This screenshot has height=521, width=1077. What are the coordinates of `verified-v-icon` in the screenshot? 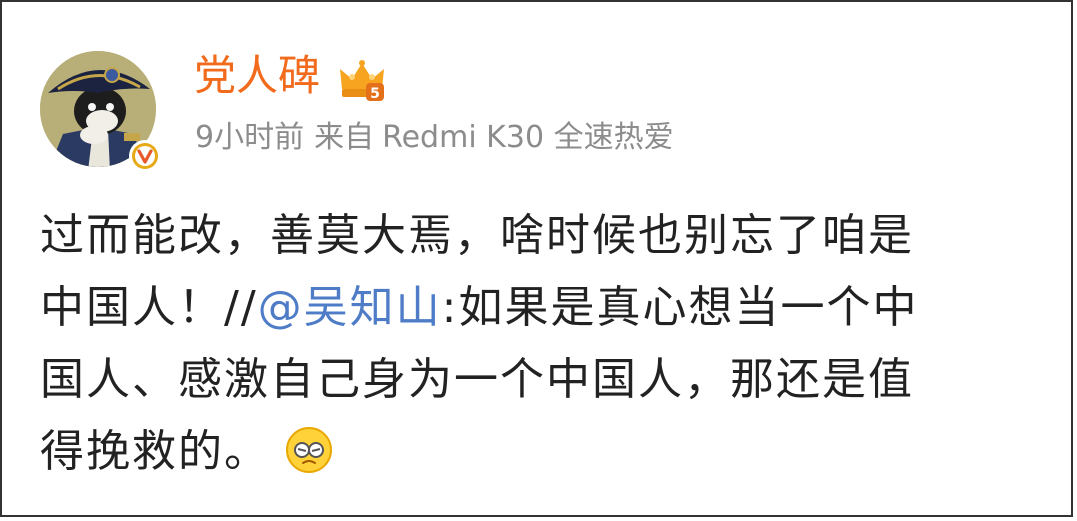 It's located at (145, 156).